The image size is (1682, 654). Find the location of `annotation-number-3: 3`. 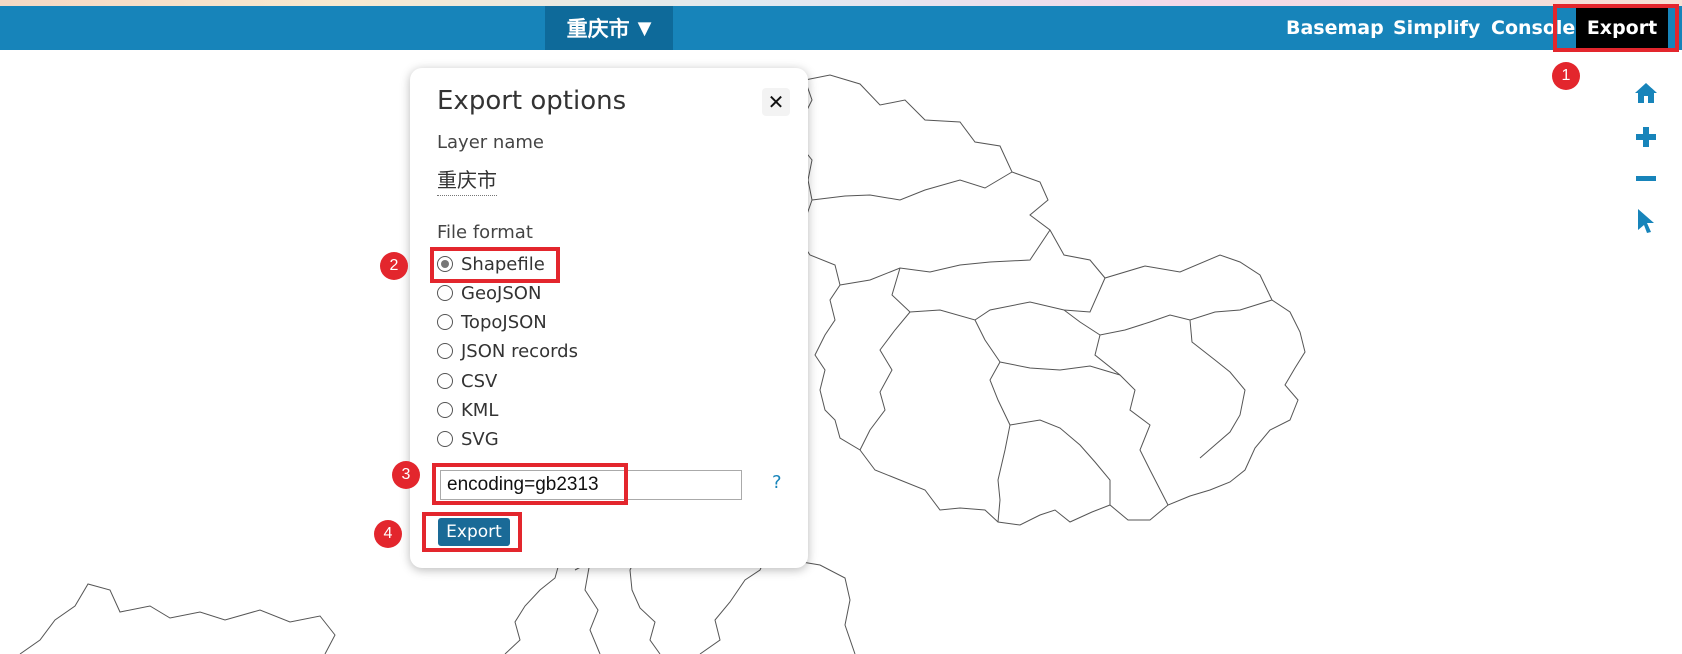

annotation-number-3: 3 is located at coordinates (406, 475).